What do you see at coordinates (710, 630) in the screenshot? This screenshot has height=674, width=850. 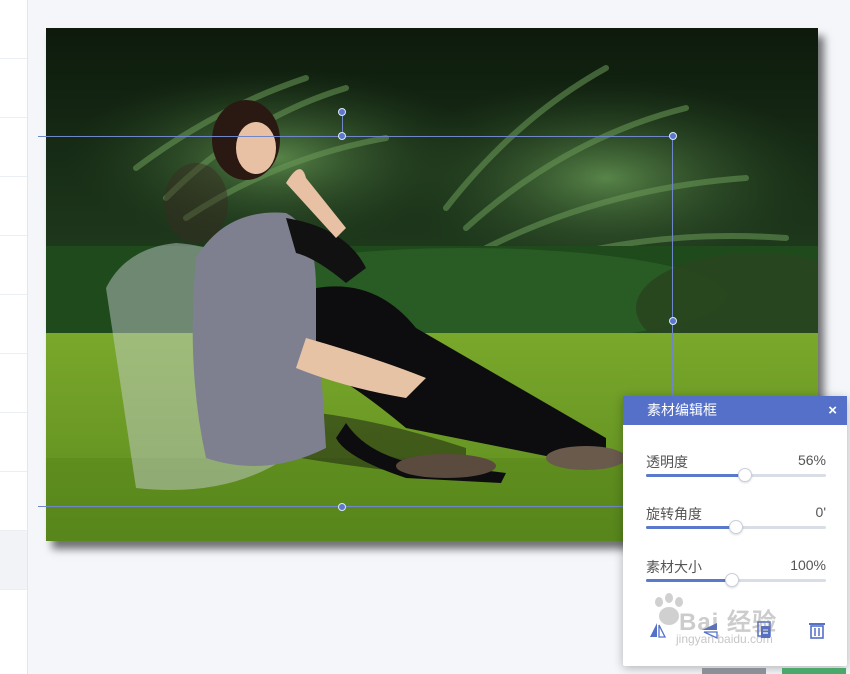 I see `flip-vertical-icon` at bounding box center [710, 630].